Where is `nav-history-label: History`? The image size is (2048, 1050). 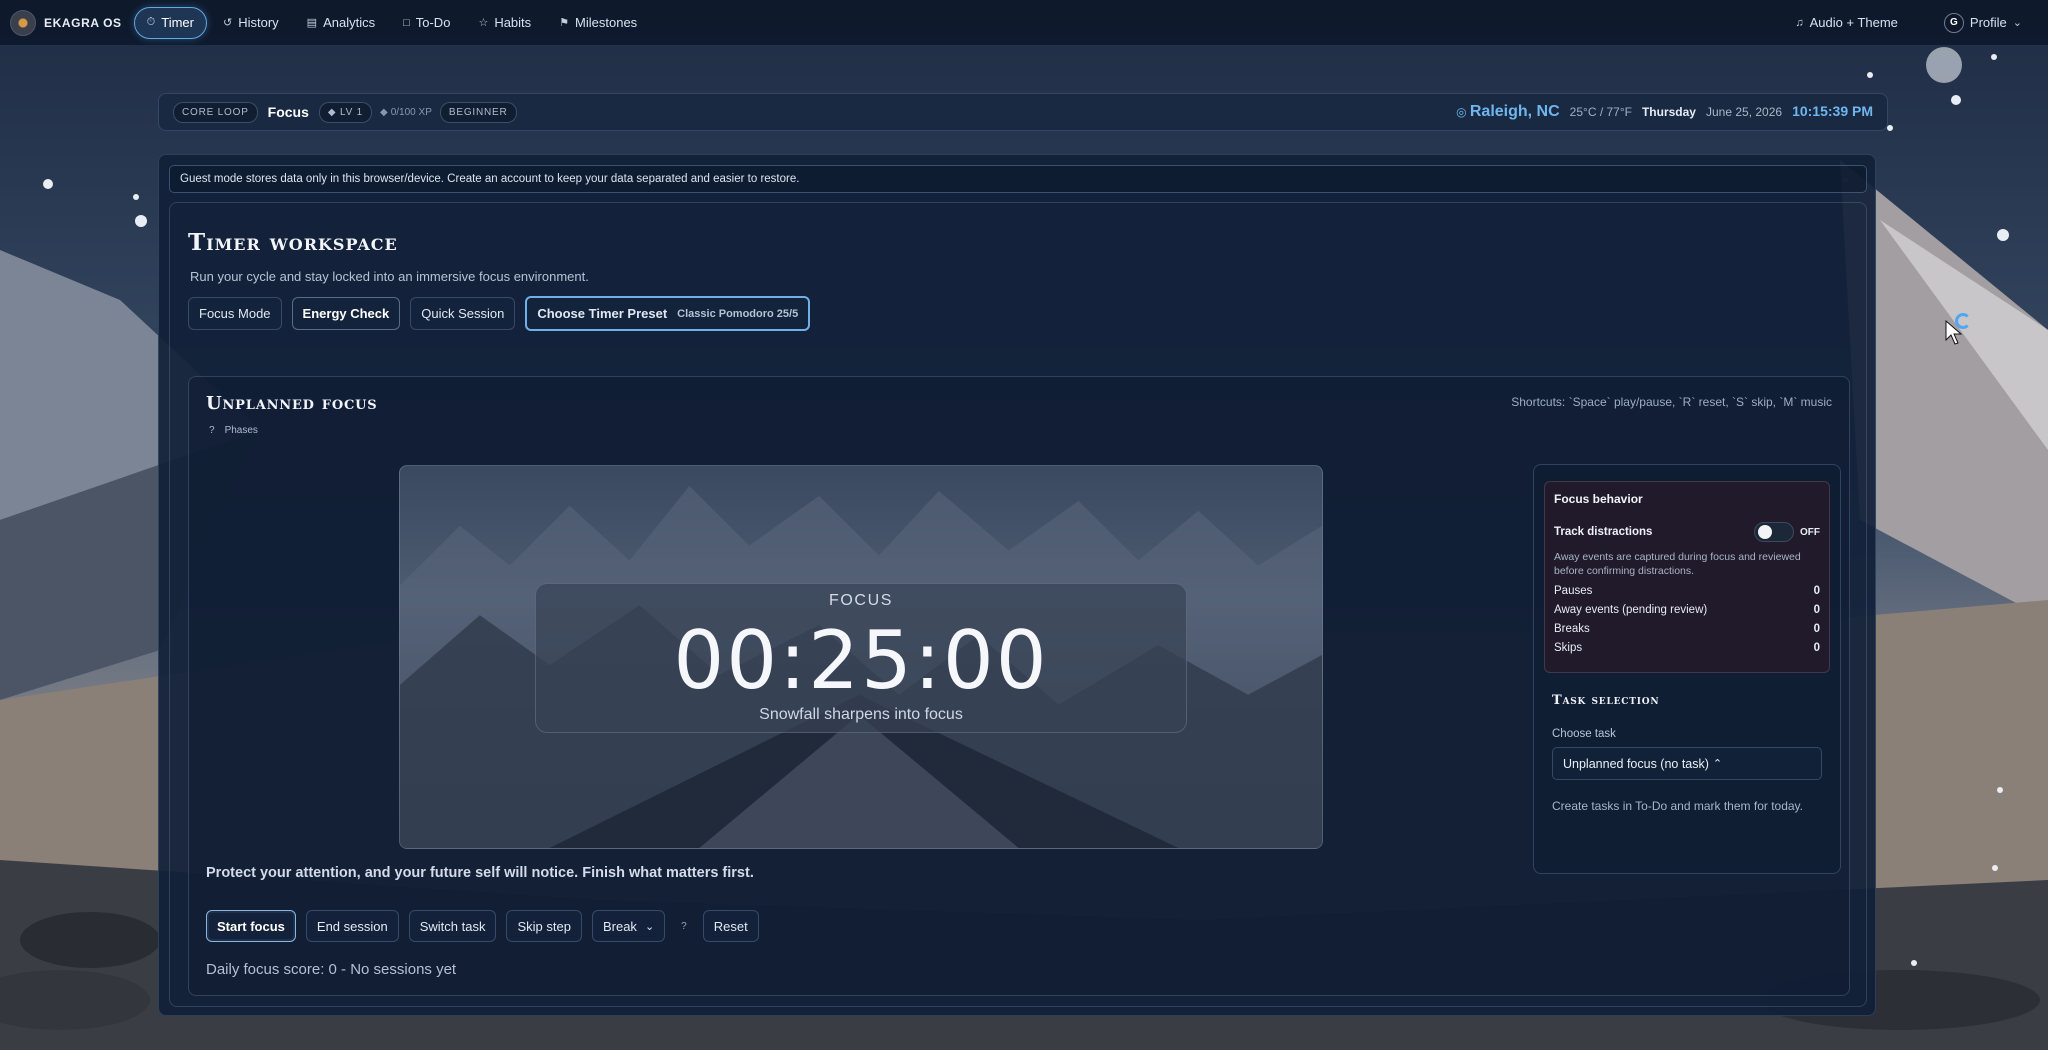 nav-history-label: History is located at coordinates (258, 22).